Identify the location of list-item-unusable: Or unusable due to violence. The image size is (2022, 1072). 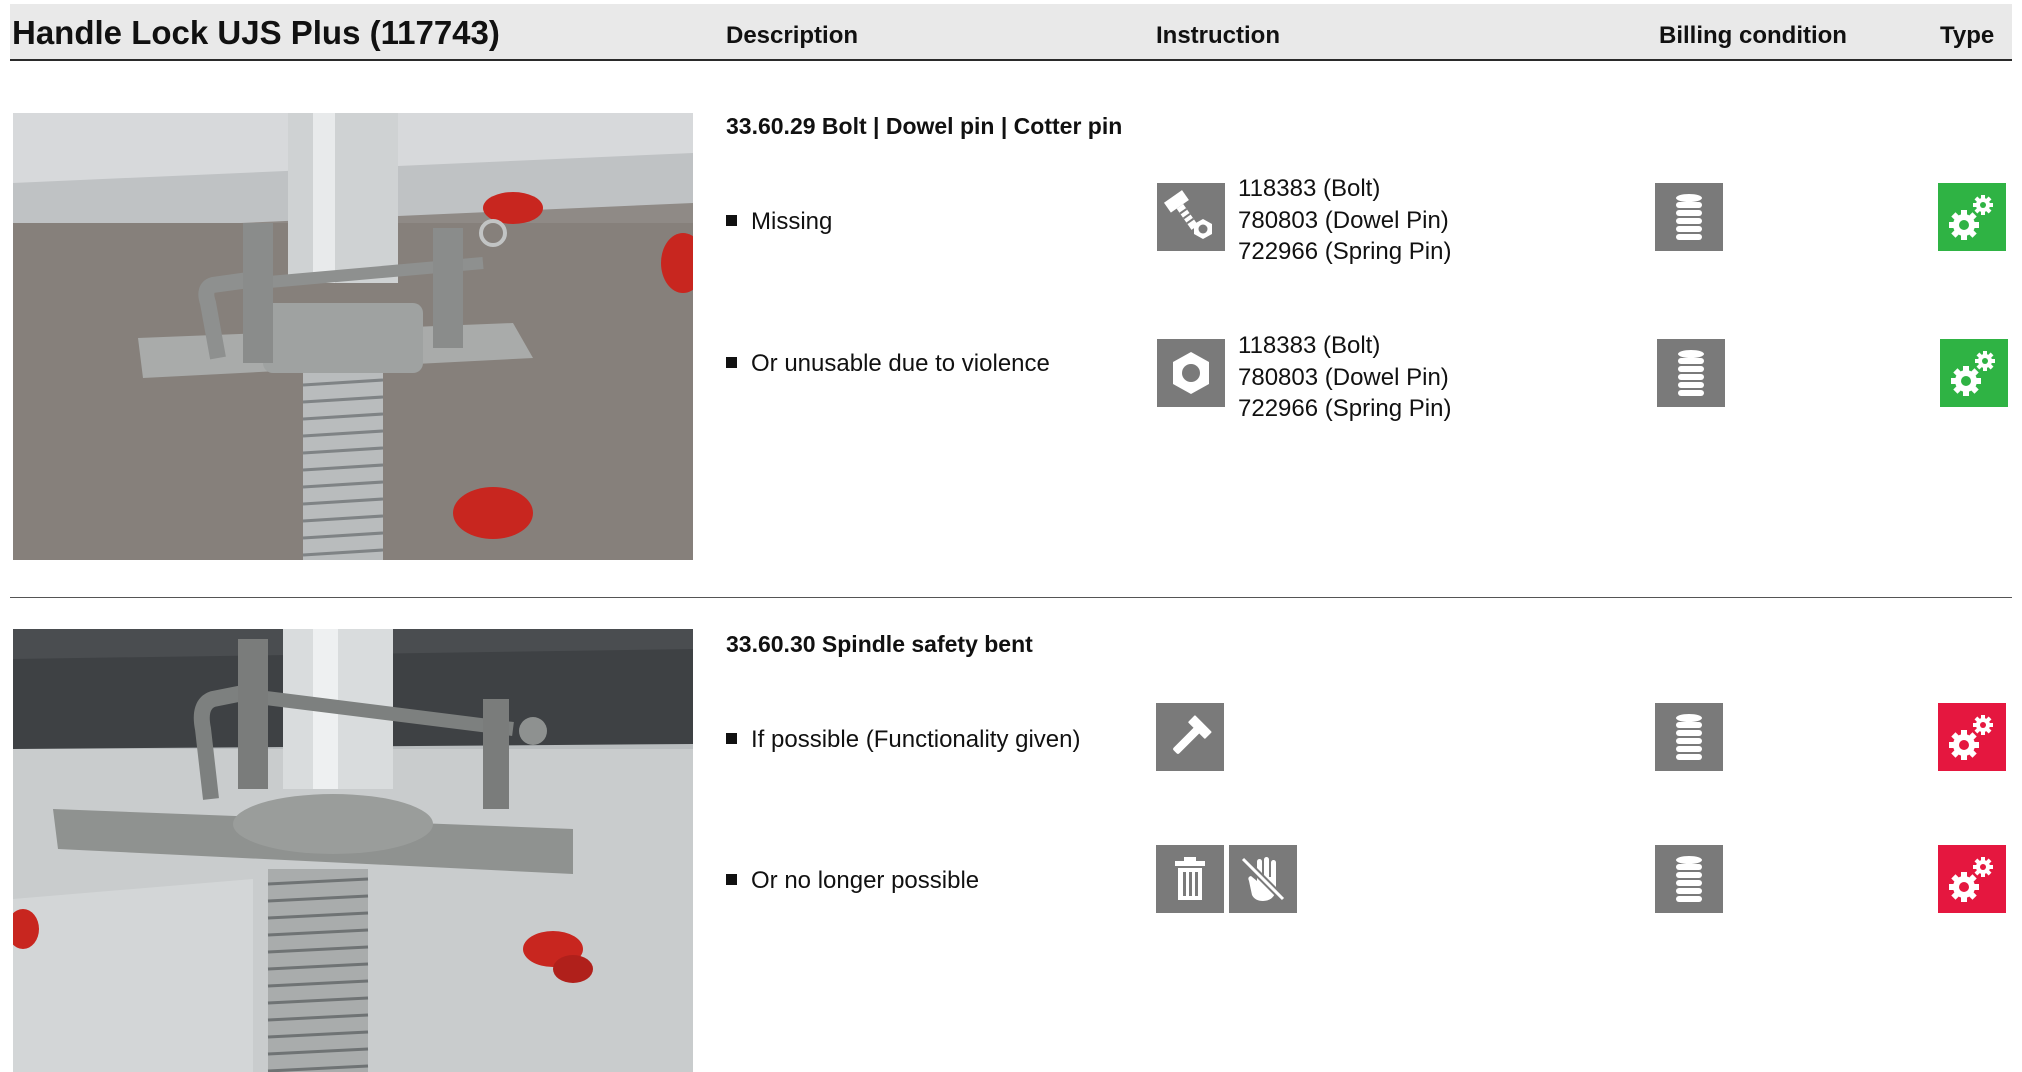
(888, 364).